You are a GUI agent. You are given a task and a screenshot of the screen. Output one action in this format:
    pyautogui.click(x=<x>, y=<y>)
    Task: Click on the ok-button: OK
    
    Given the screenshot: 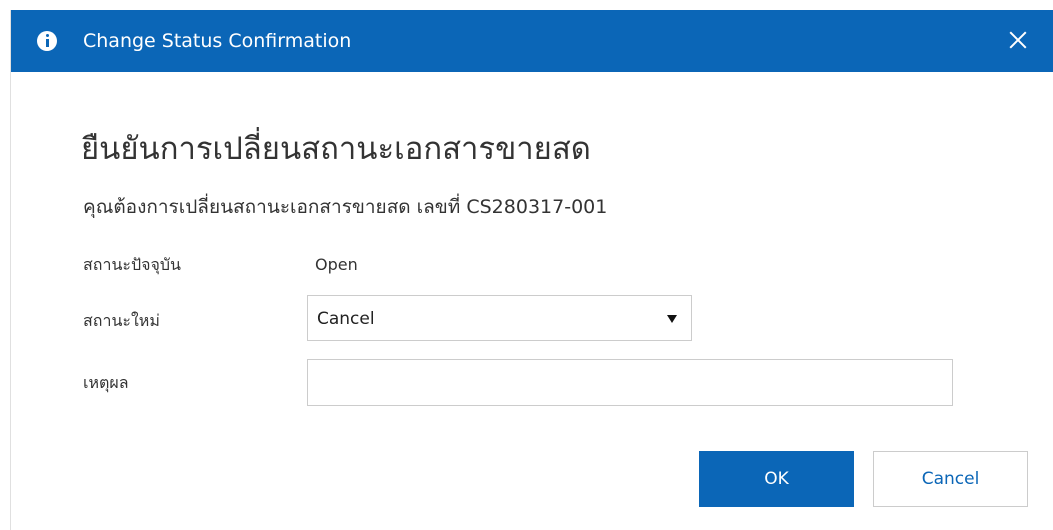 What is the action you would take?
    pyautogui.click(x=776, y=479)
    